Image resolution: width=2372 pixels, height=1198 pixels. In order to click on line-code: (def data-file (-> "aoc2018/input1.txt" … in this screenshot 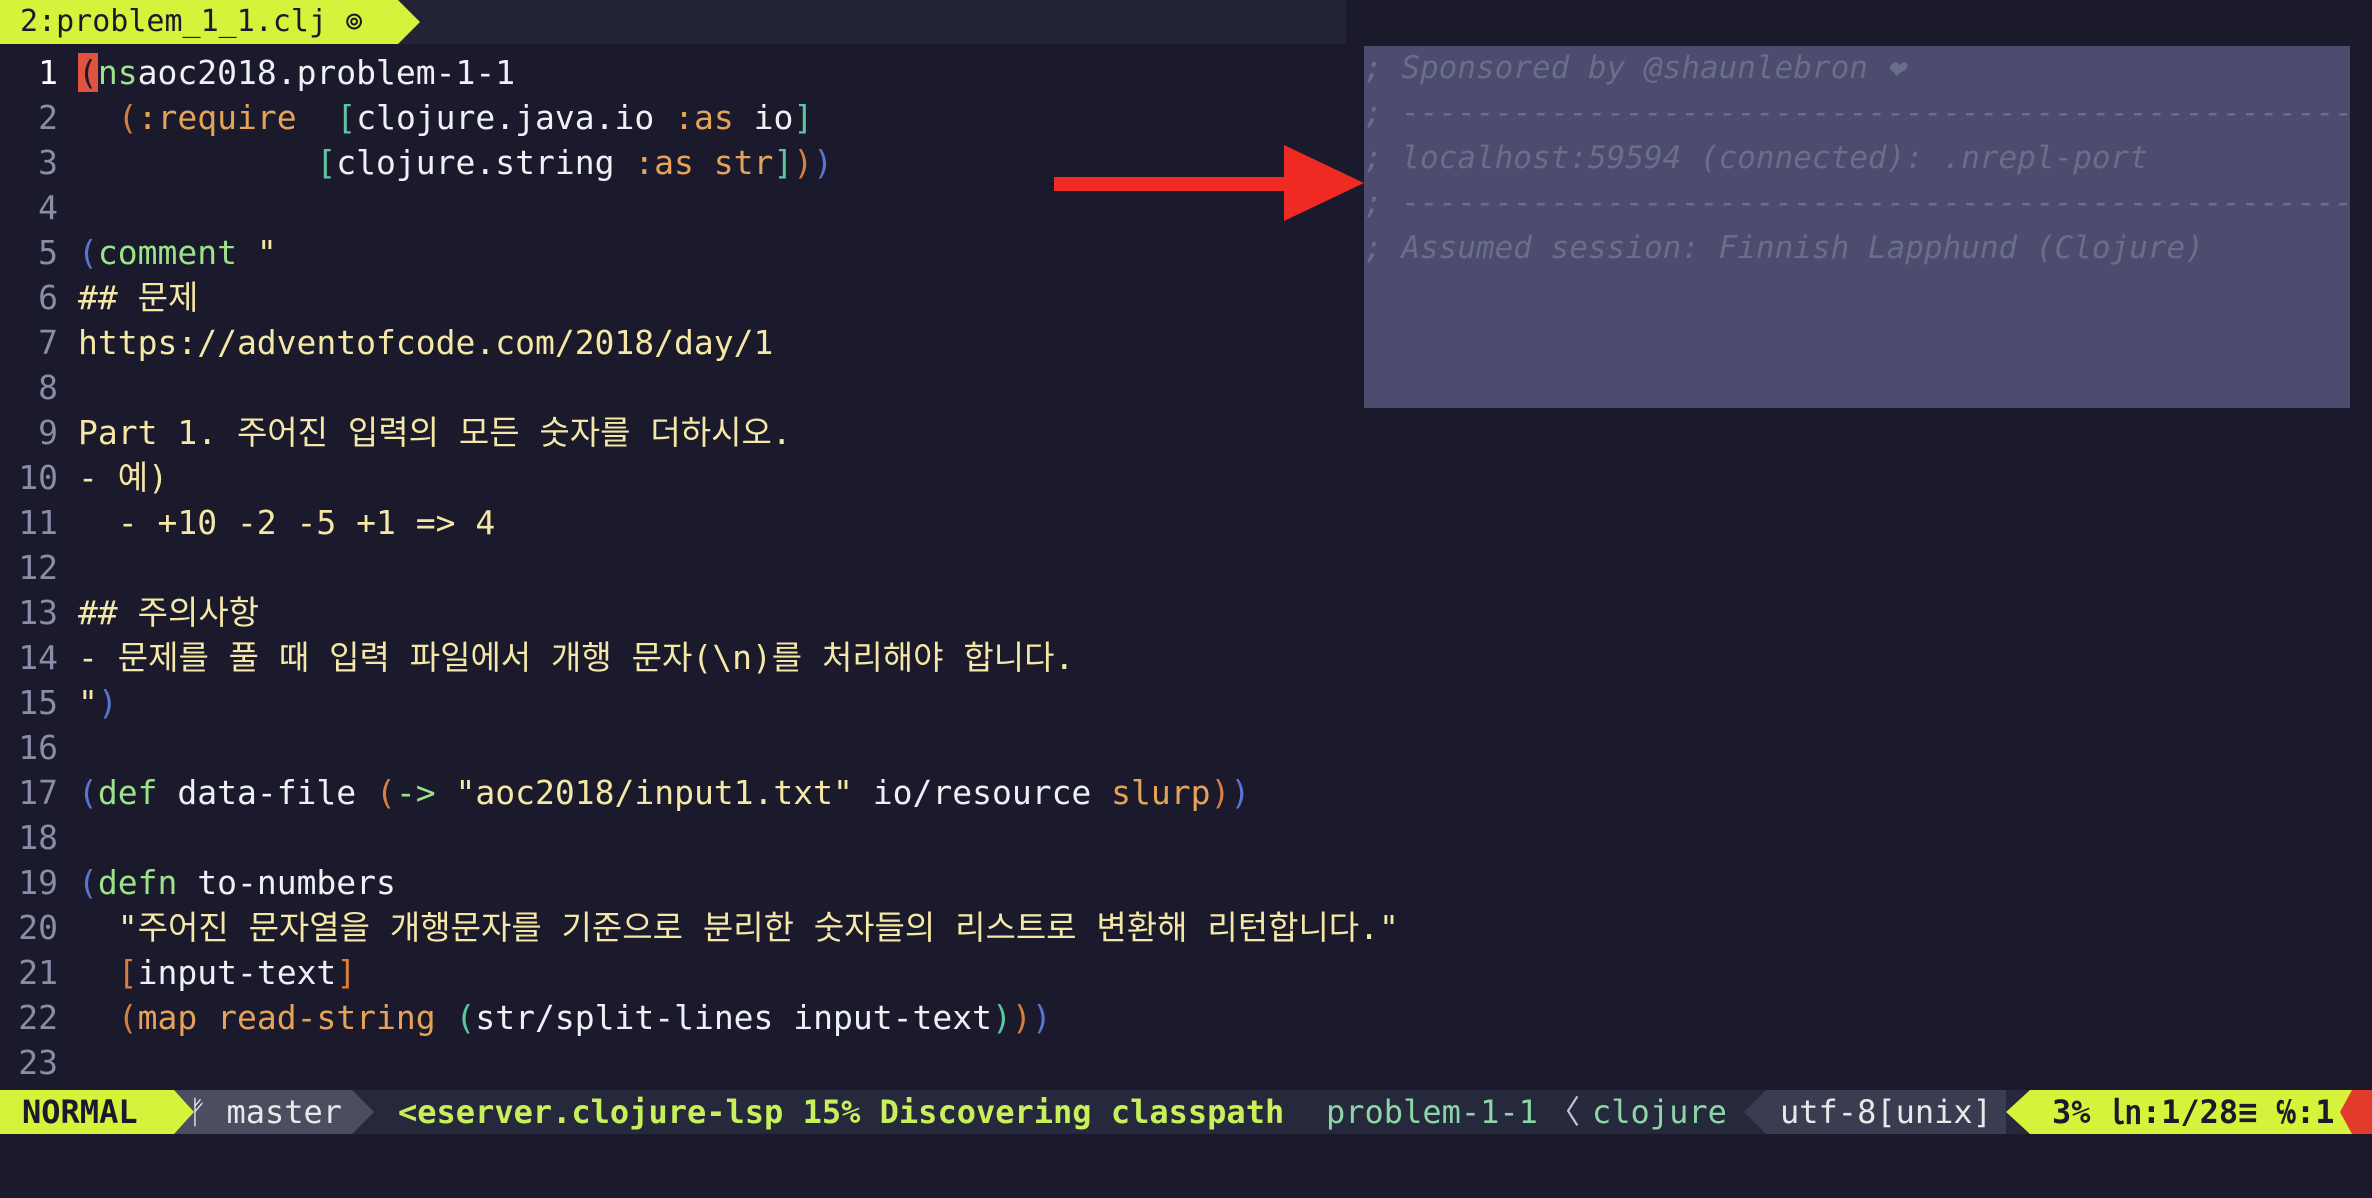, I will do `click(664, 792)`.